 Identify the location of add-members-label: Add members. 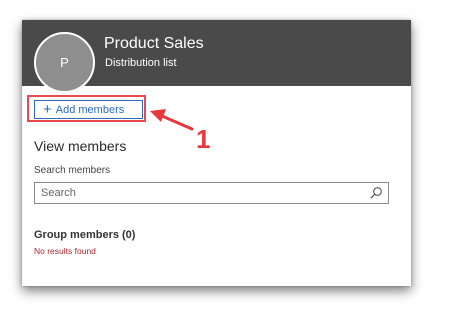
(90, 109).